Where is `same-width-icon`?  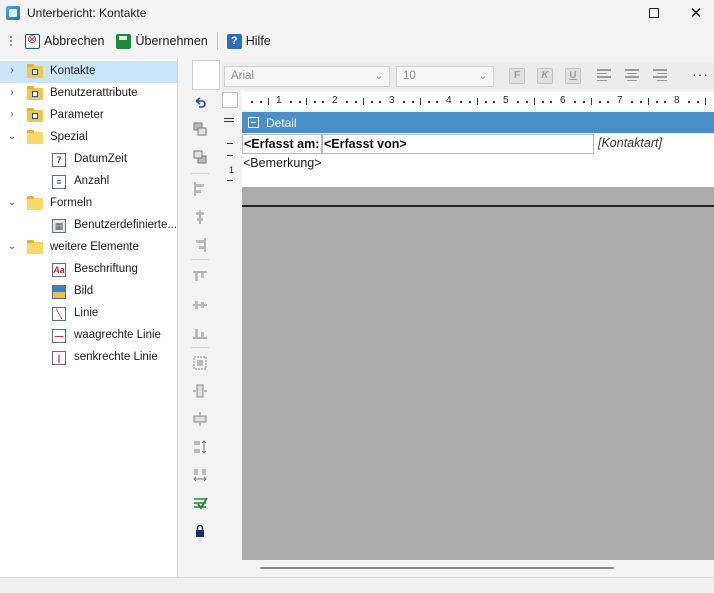
same-width-icon is located at coordinates (200, 391).